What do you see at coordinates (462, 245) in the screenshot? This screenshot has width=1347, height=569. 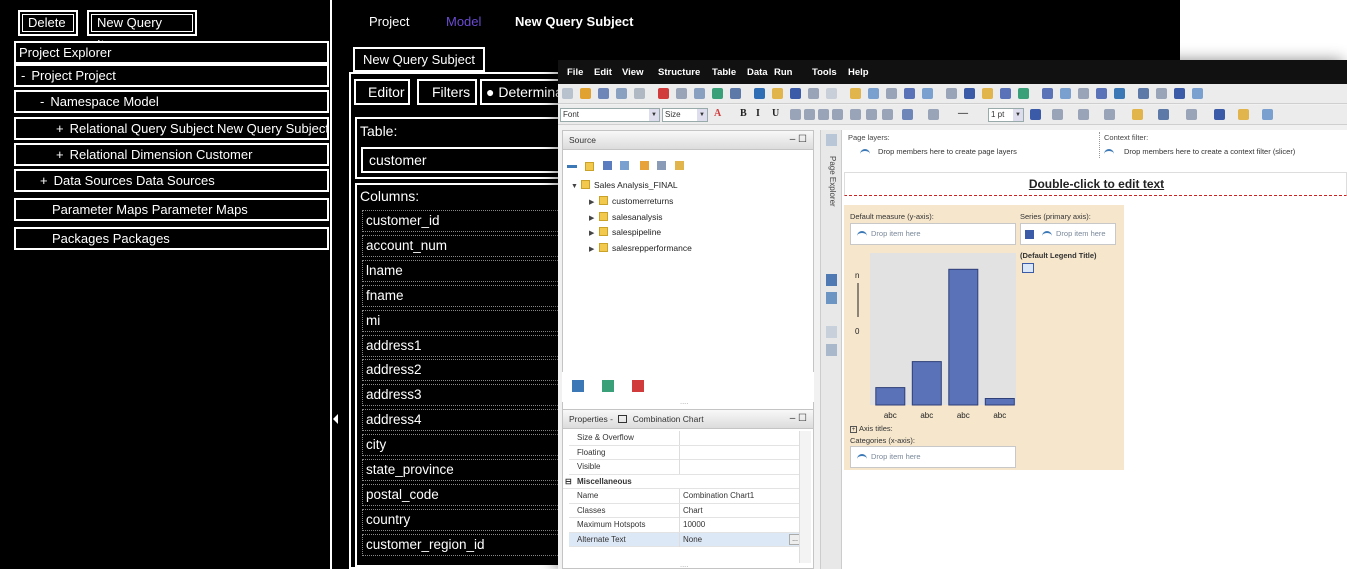 I see `column-row: account_num` at bounding box center [462, 245].